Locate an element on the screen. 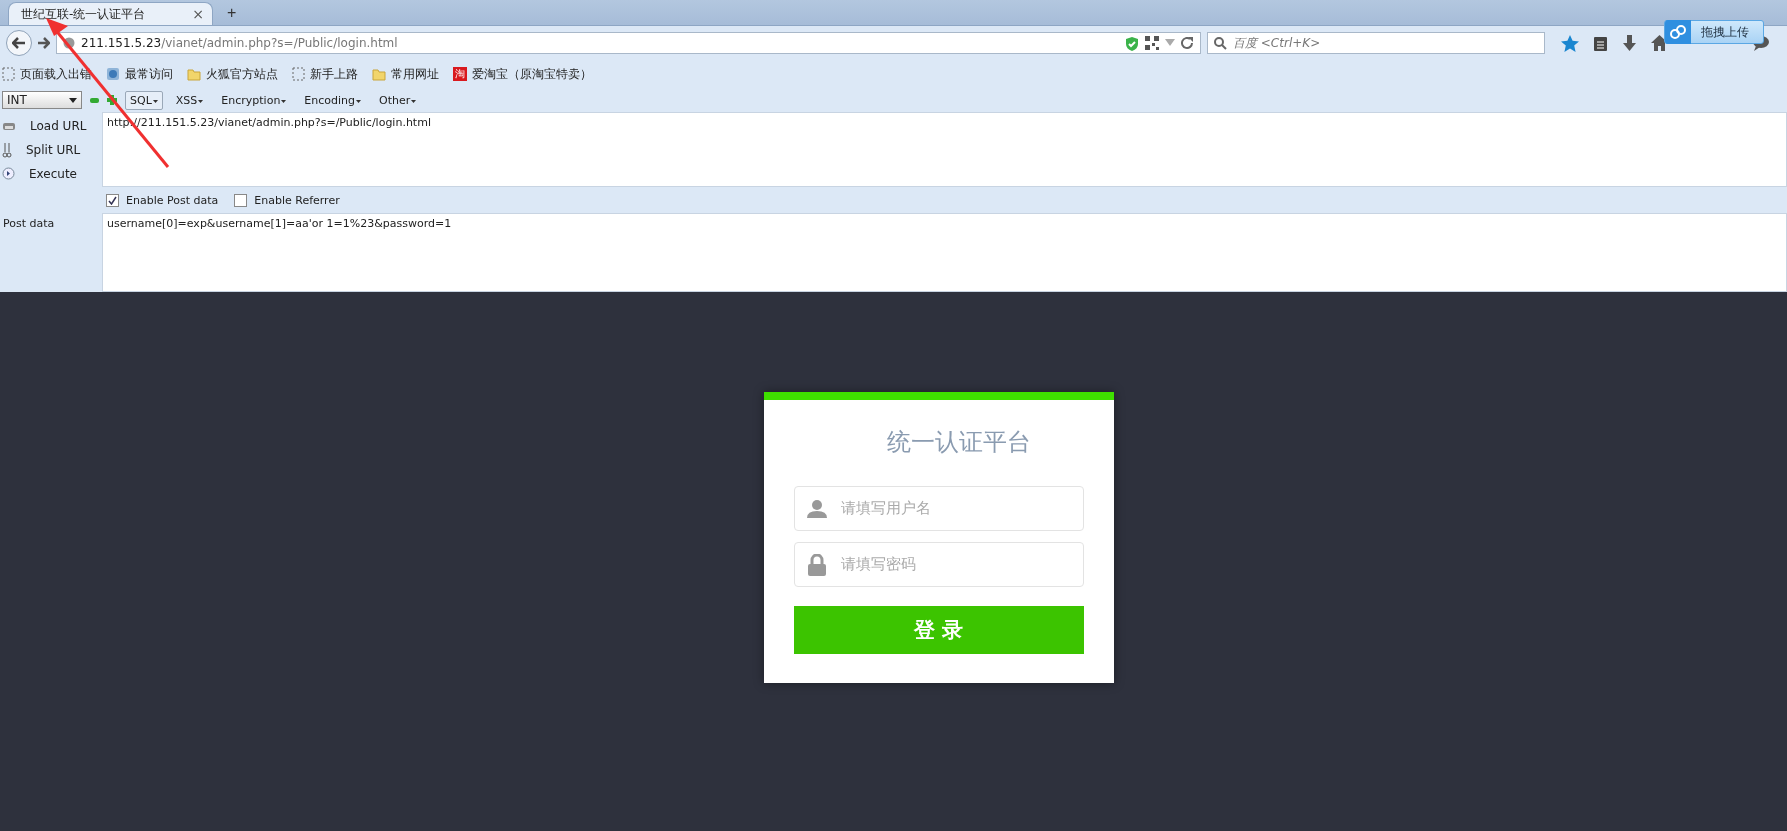  search-field: 百度 <Ctrl+K> is located at coordinates (1376, 43).